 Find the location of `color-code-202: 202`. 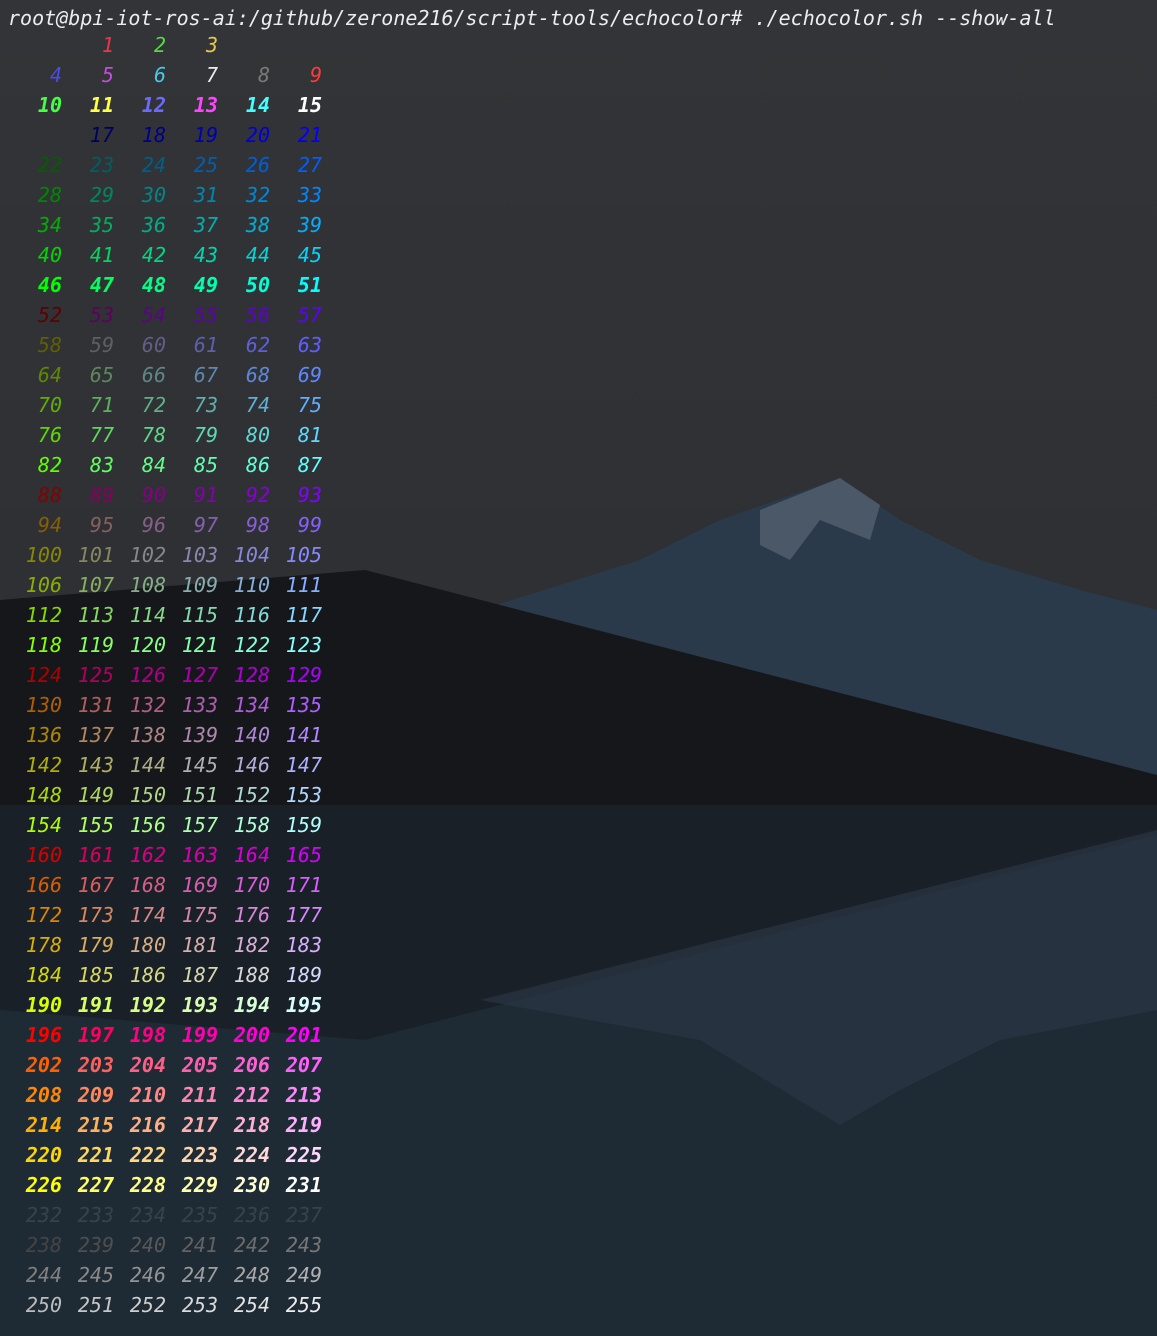

color-code-202: 202 is located at coordinates (43, 1065).